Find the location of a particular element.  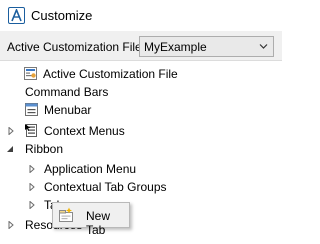

customization-file-select: MyExample is located at coordinates (206, 46).